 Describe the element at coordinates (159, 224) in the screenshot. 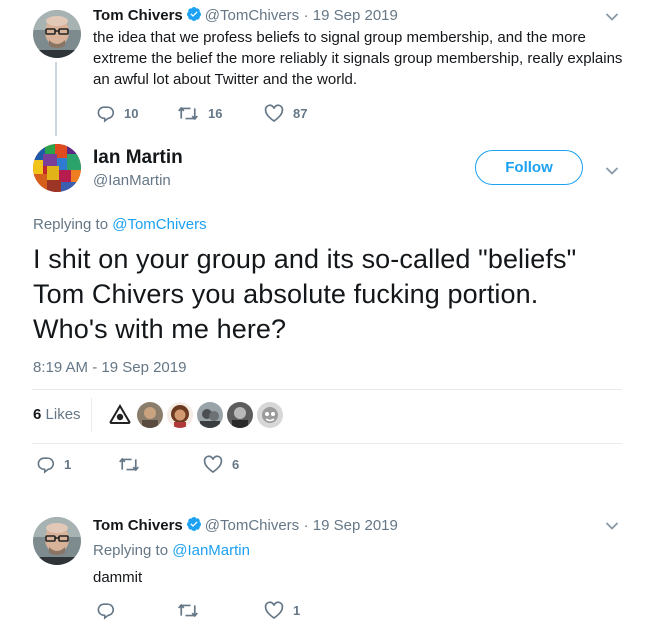

I see `replying-to-link: @TomChivers` at that location.